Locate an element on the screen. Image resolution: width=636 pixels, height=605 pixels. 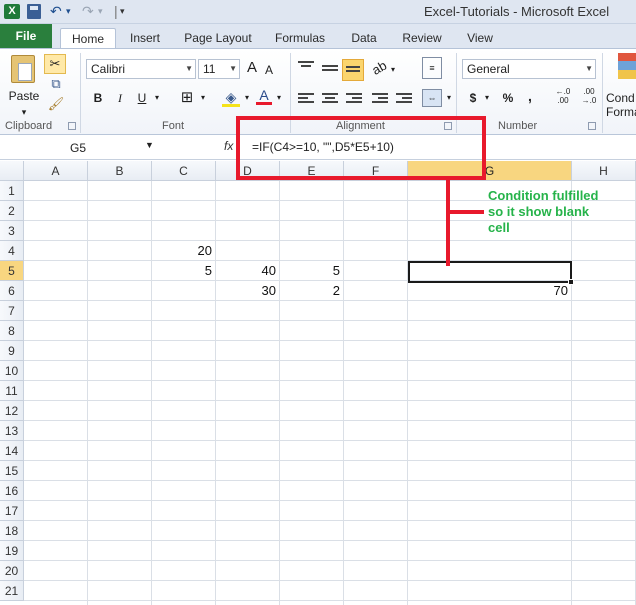
tab-file: File is located at coordinates (26, 36).